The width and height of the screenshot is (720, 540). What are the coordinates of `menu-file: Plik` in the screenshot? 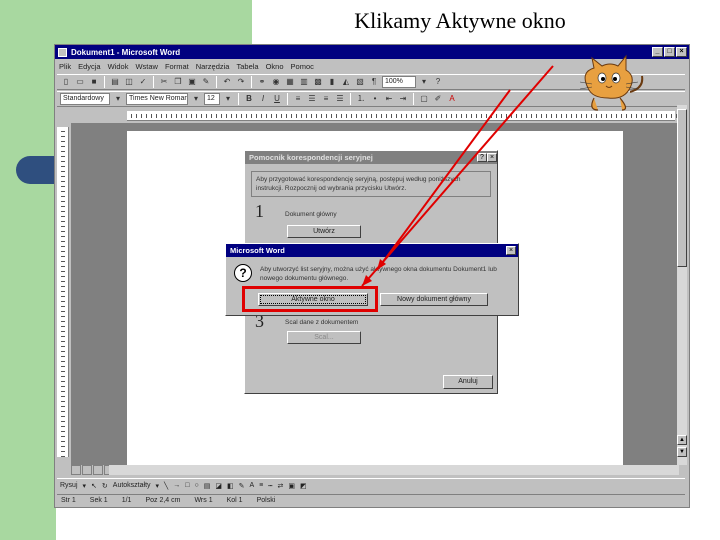 It's located at (65, 66).